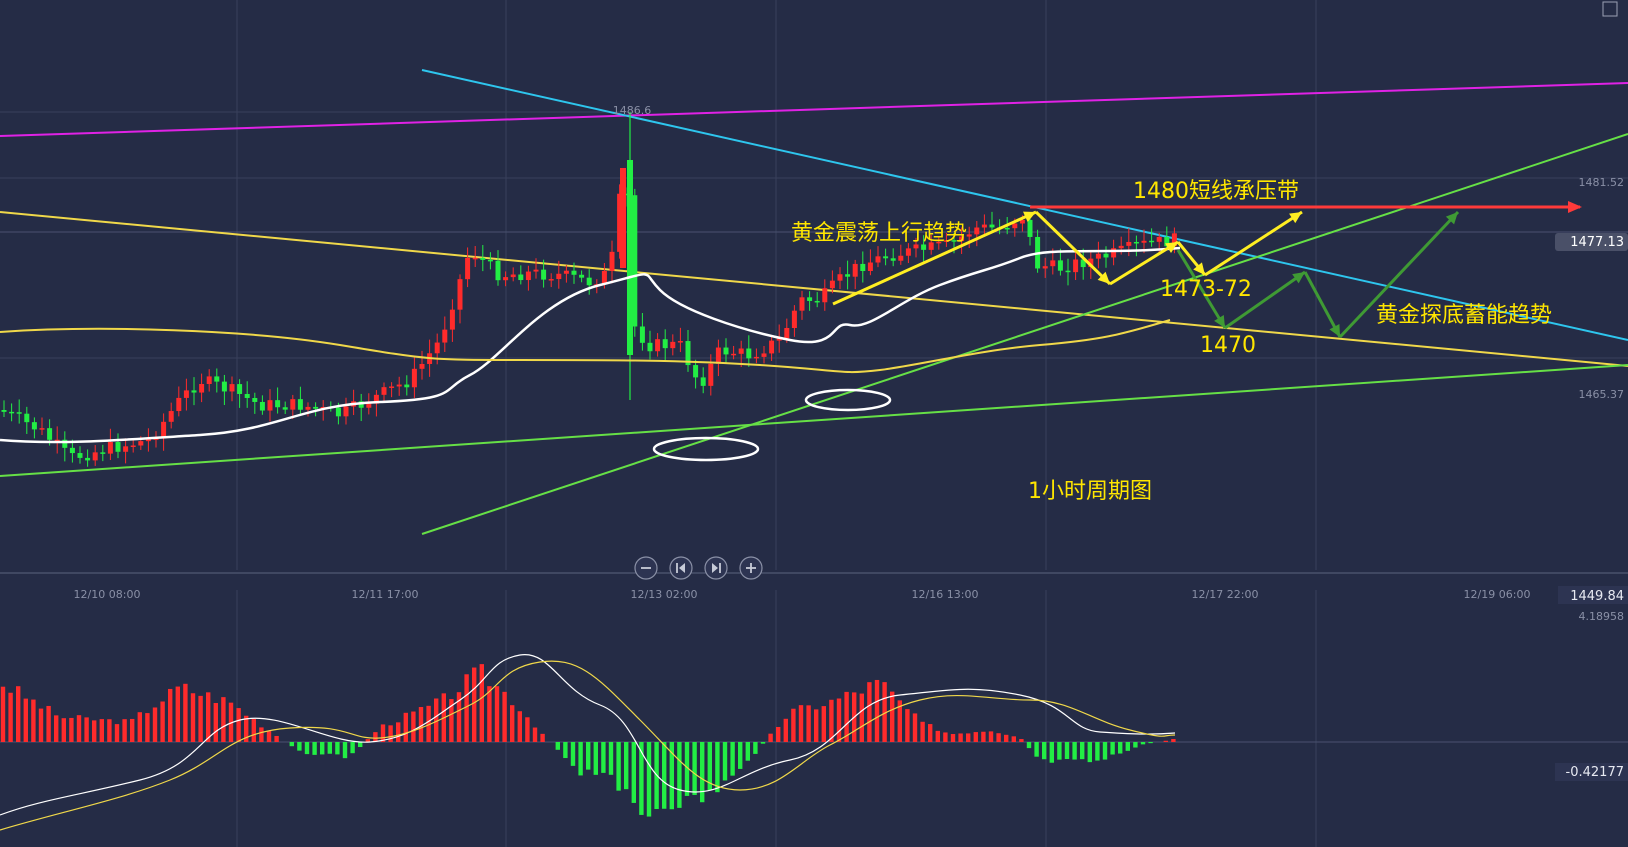 The width and height of the screenshot is (1628, 847). Describe the element at coordinates (751, 568) in the screenshot. I see `zoom-in-button` at that location.